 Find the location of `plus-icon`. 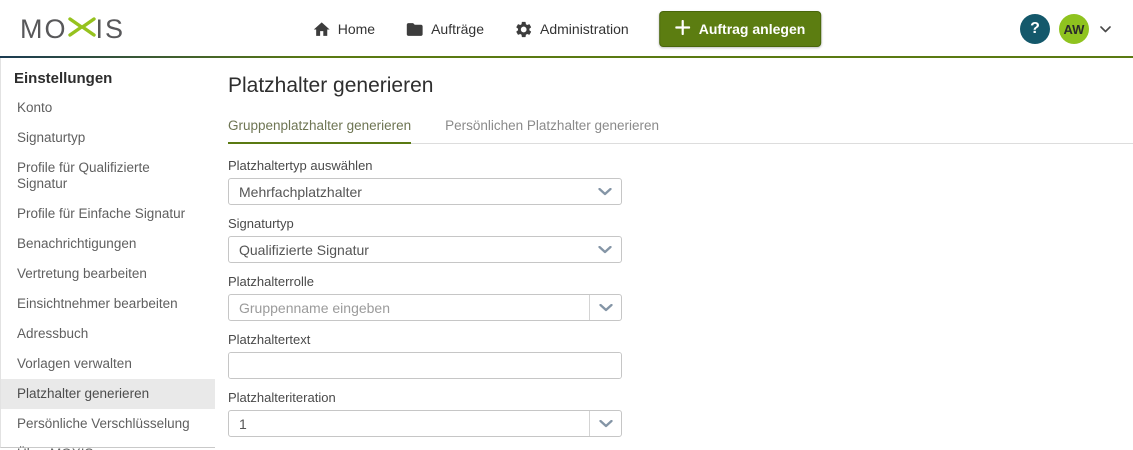

plus-icon is located at coordinates (682, 28).